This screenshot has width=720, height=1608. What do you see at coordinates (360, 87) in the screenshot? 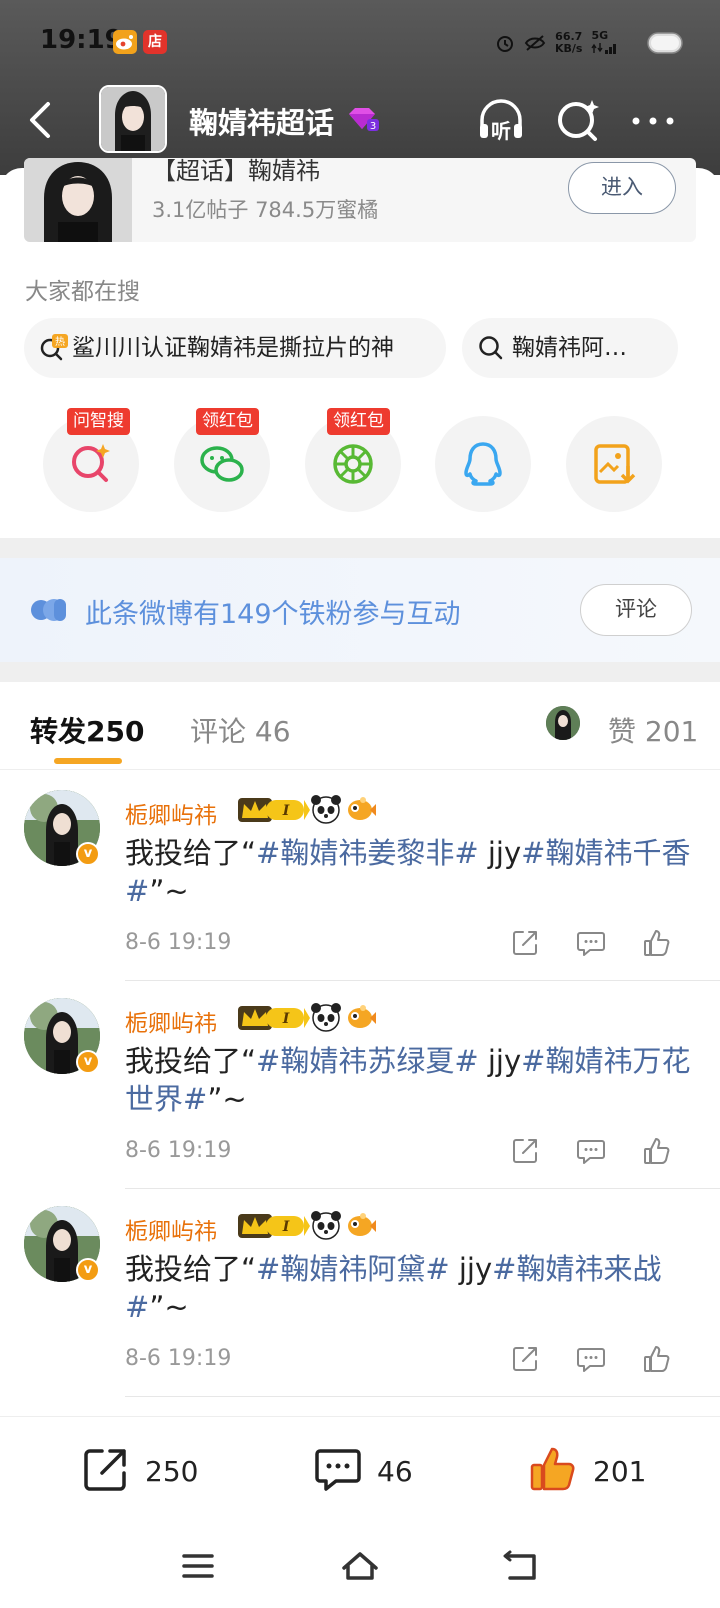
I see `header-background: 19:19 店 66.7 KB/s 5G 鞠婧祎超话 3 听` at bounding box center [360, 87].